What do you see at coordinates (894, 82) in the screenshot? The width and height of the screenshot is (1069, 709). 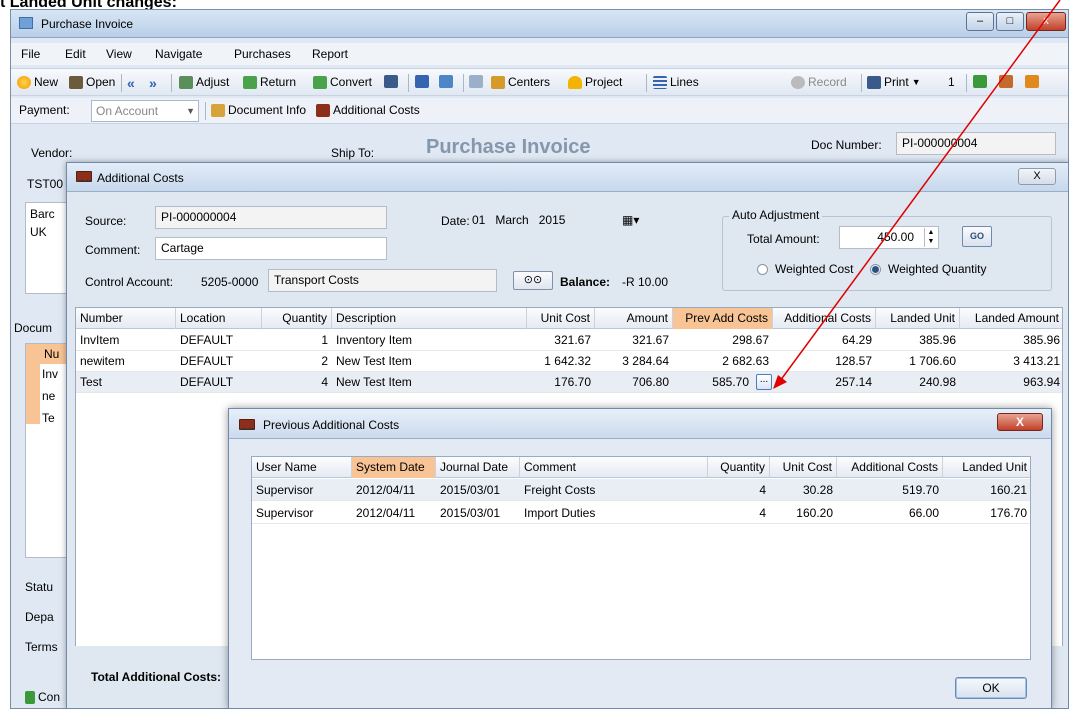 I see `print-button: Print ▼` at bounding box center [894, 82].